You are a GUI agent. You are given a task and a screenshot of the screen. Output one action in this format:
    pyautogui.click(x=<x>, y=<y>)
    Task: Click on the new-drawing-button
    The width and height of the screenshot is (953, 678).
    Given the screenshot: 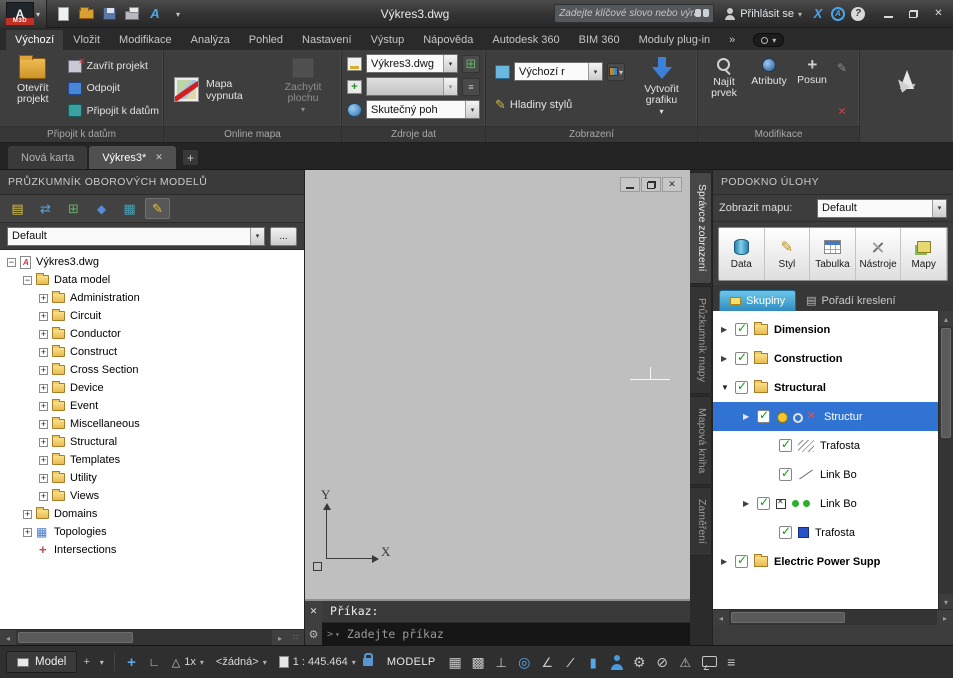 What is the action you would take?
    pyautogui.click(x=190, y=157)
    